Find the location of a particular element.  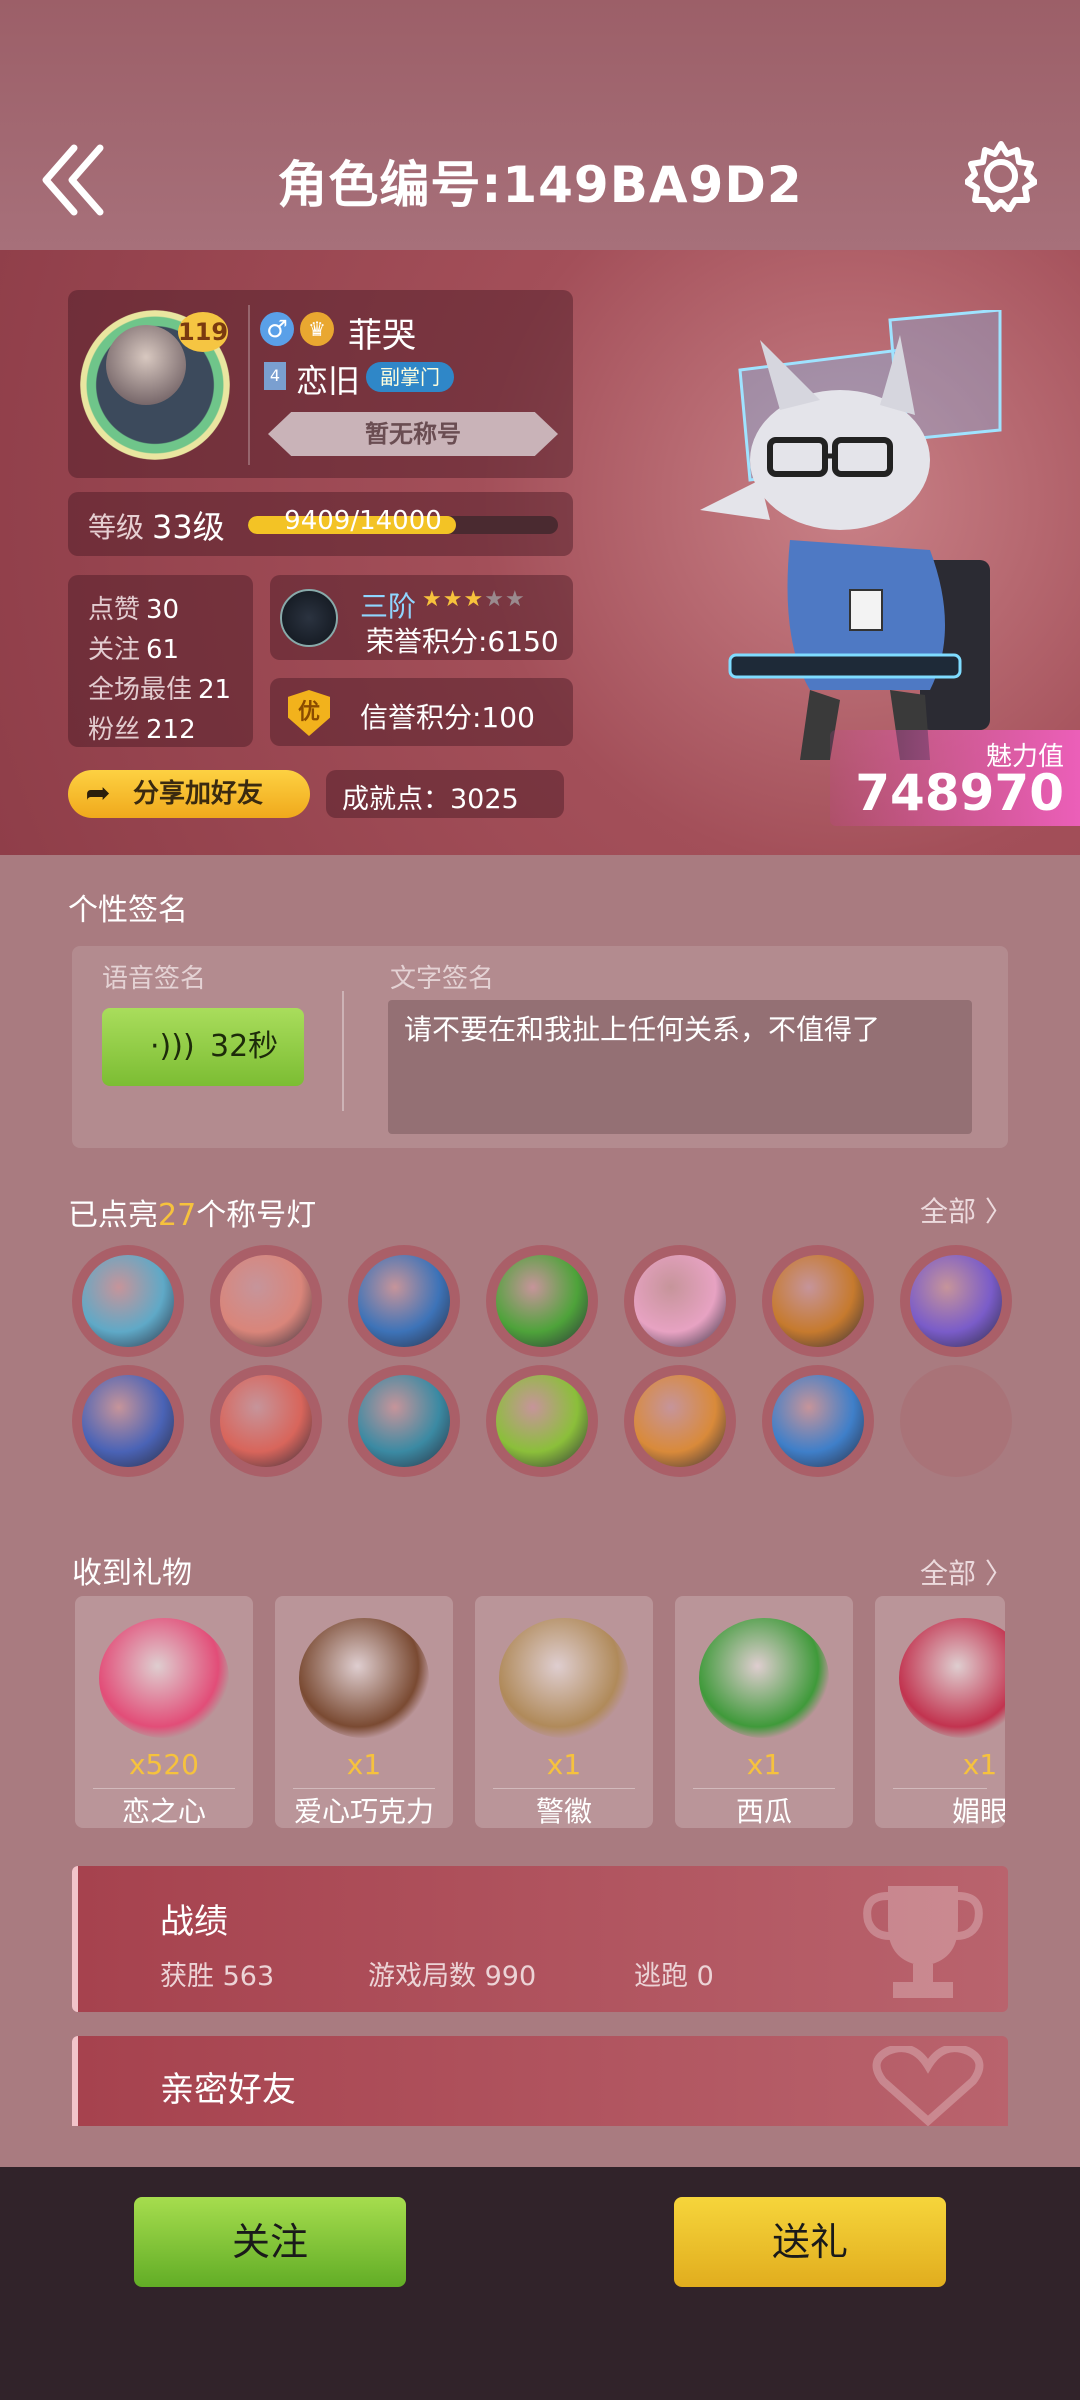

stat-following: 关注 61 is located at coordinates (134, 650).